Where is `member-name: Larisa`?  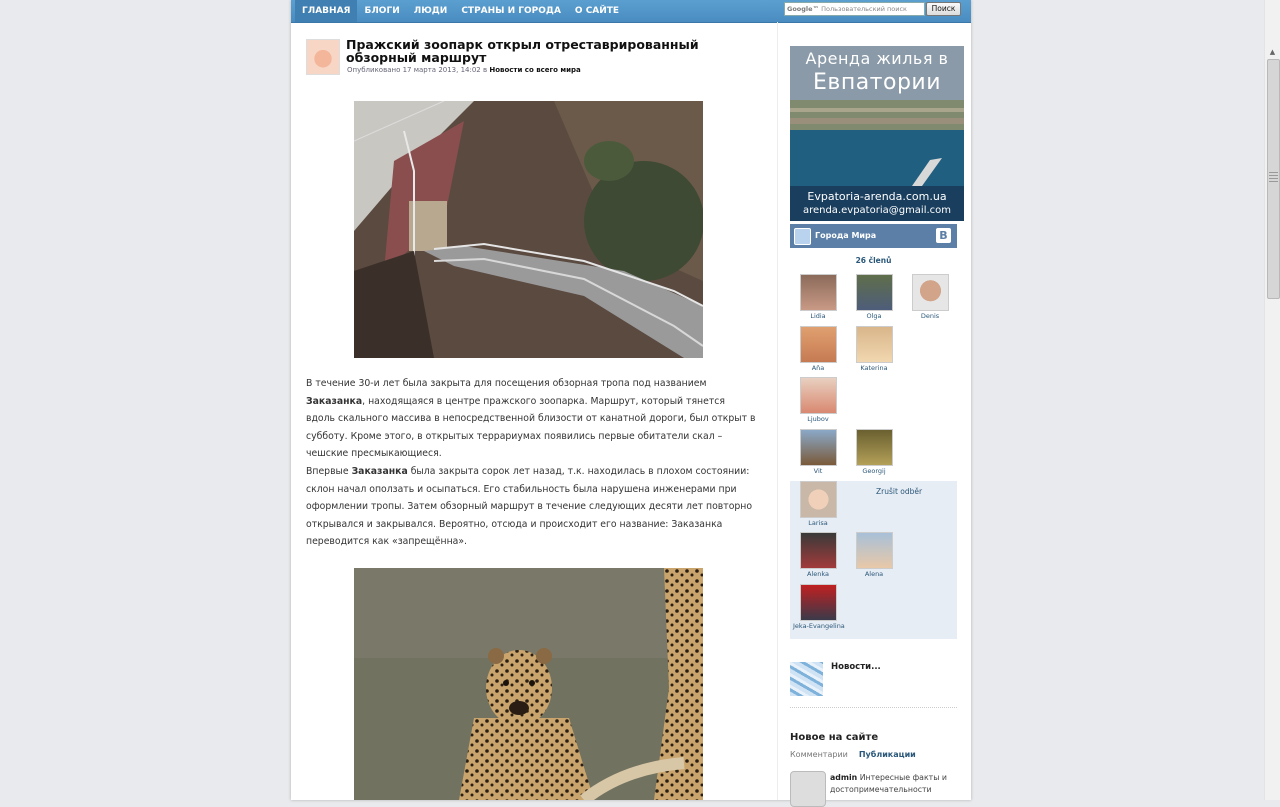
member-name: Larisa is located at coordinates (818, 523).